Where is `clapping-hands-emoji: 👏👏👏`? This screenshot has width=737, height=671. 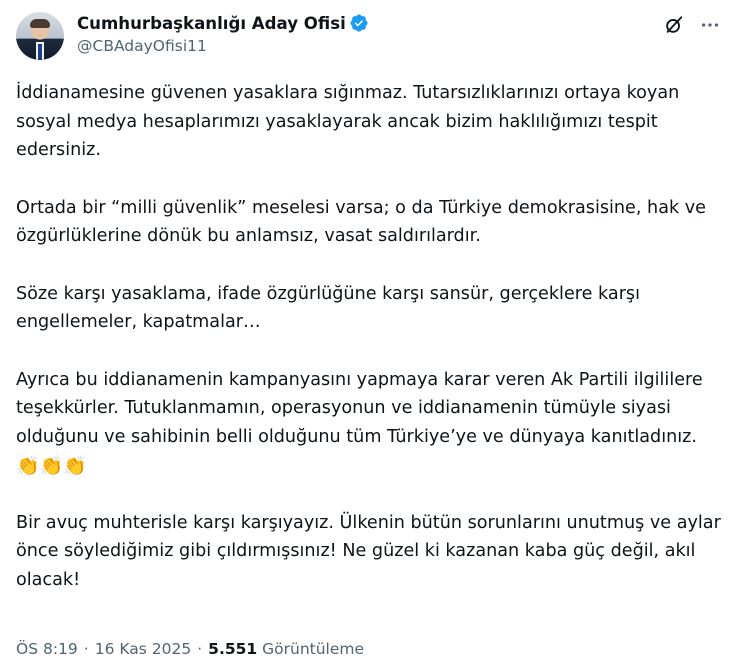 clapping-hands-emoji: 👏👏👏 is located at coordinates (51, 466).